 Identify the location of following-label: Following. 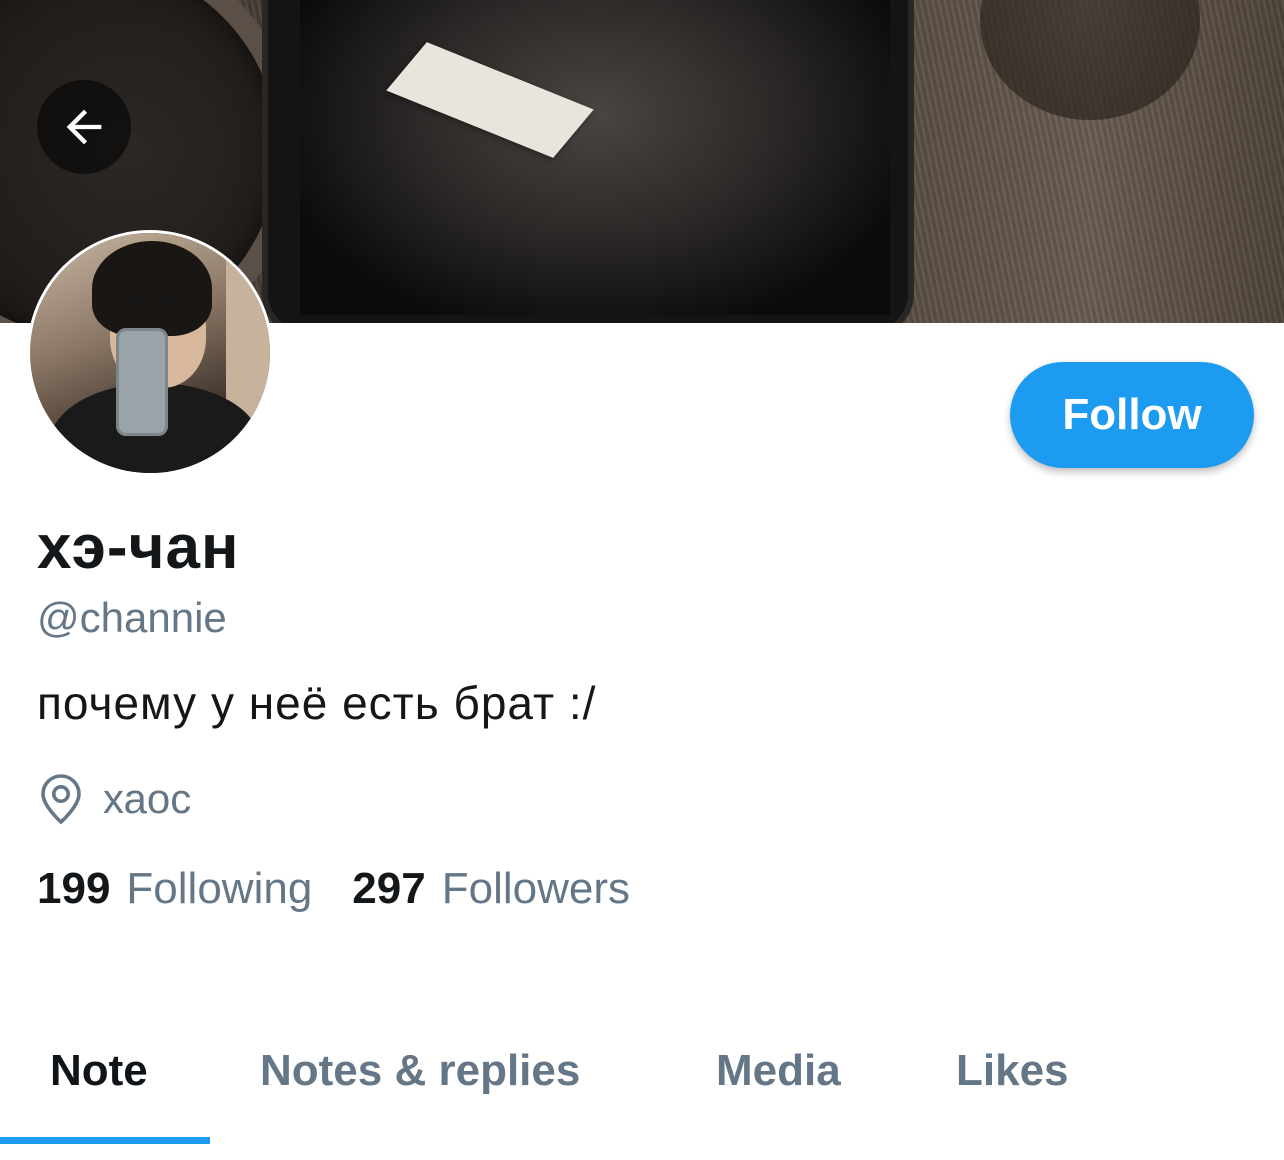
(219, 888).